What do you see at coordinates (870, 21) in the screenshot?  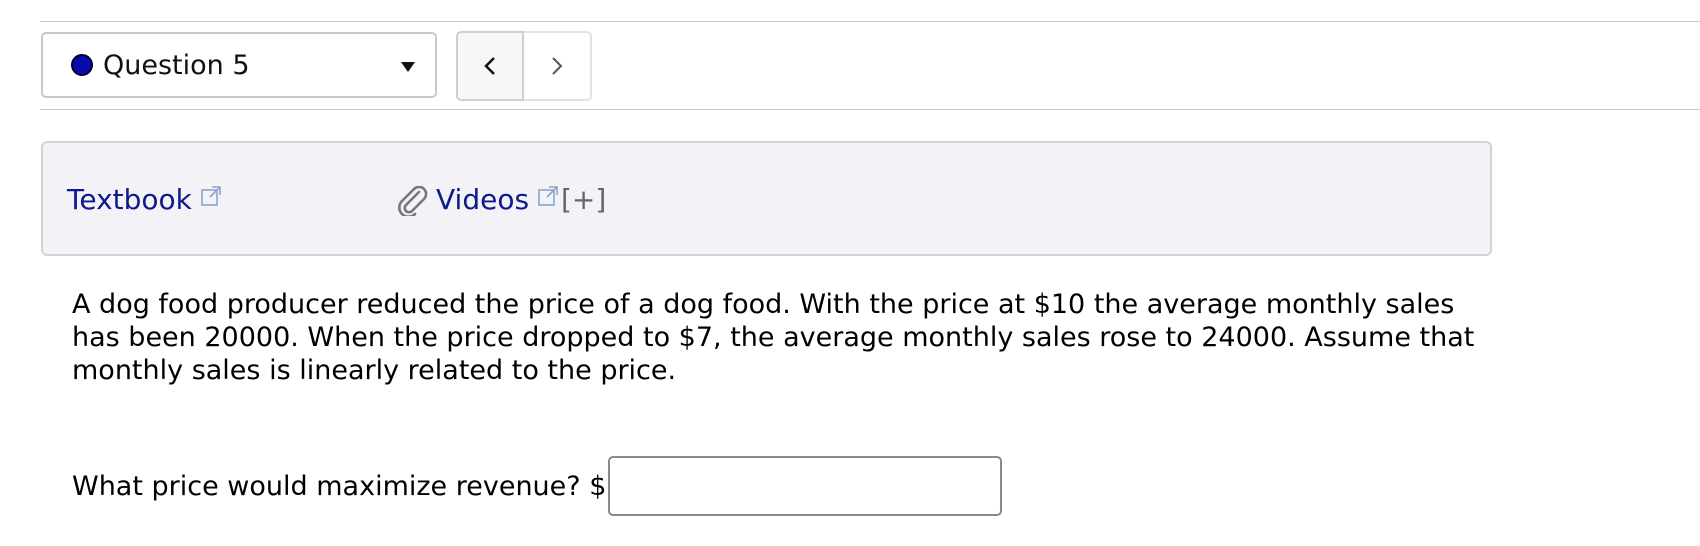 I see `top-divider` at bounding box center [870, 21].